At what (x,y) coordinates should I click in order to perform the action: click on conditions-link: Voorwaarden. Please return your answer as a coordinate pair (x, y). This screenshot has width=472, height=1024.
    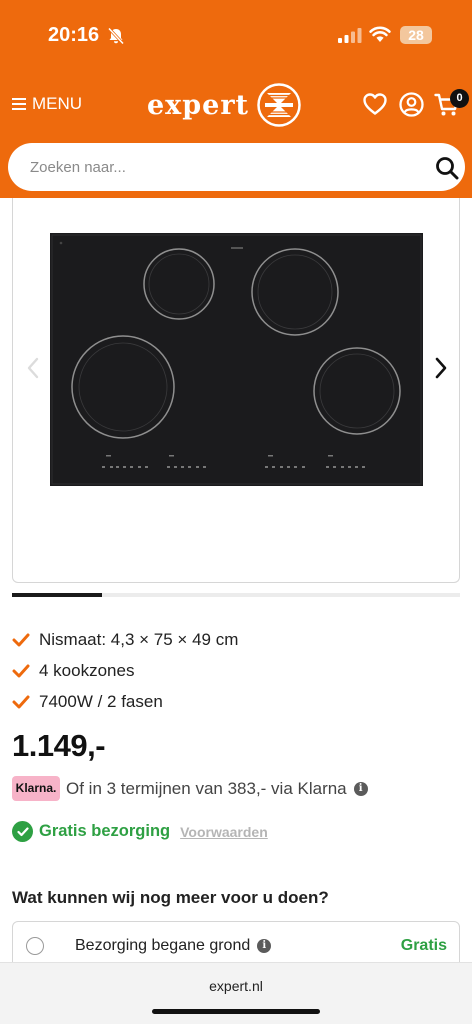
    Looking at the image, I should click on (224, 832).